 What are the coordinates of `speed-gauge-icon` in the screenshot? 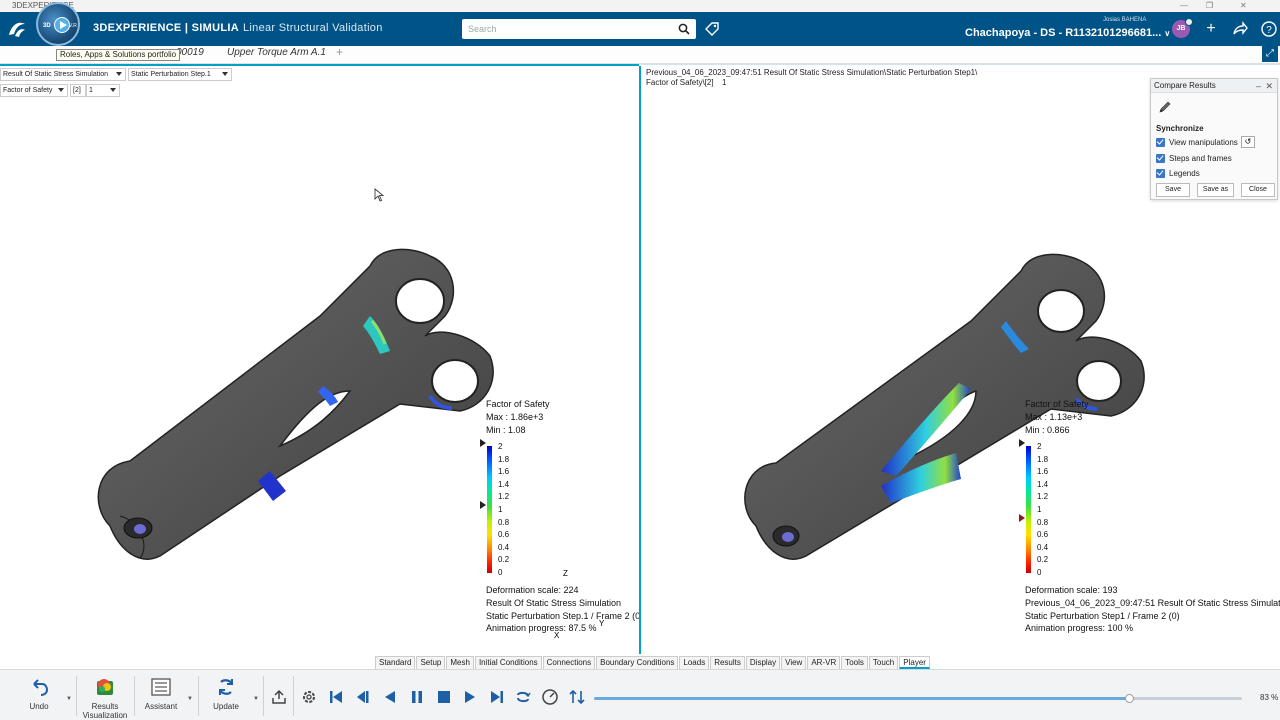 It's located at (550, 697).